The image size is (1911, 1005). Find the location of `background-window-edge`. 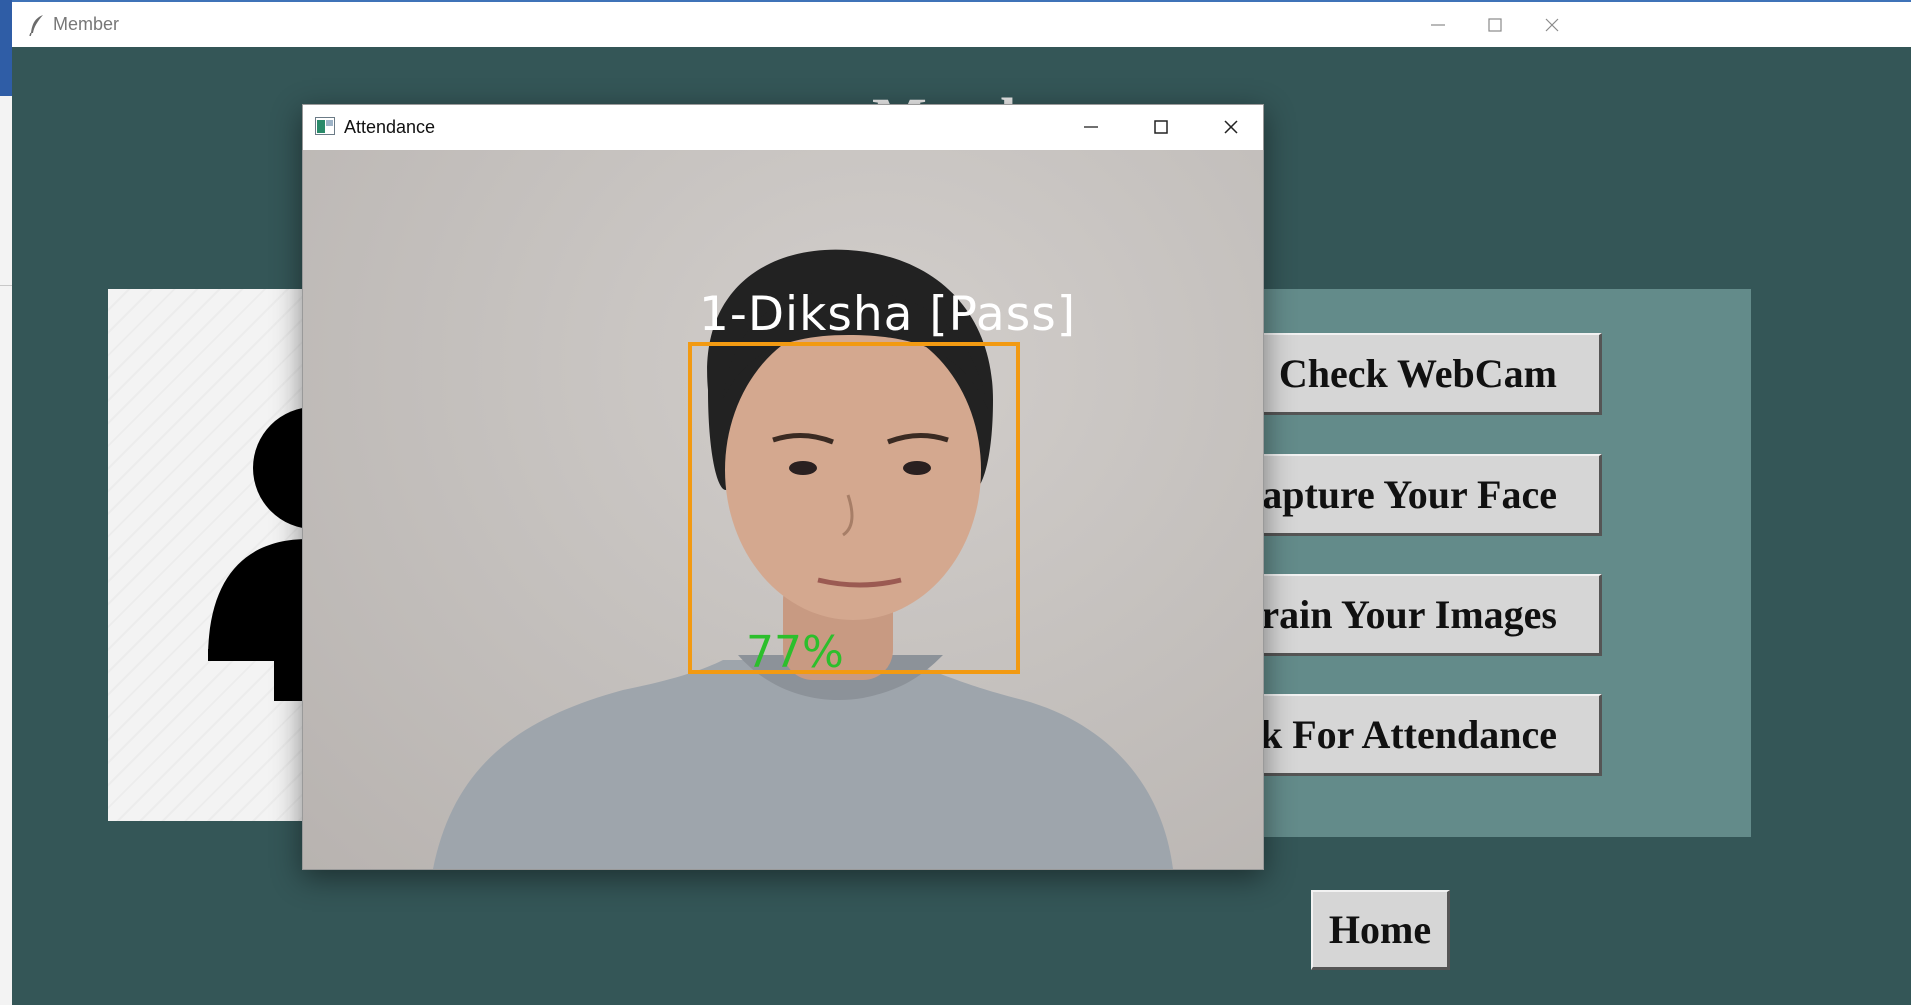

background-window-edge is located at coordinates (6, 502).